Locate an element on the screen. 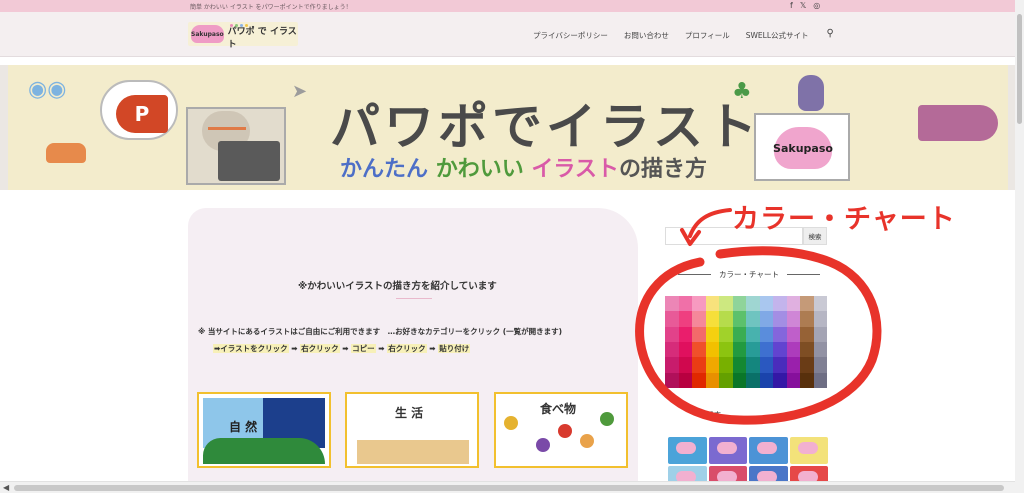 This screenshot has width=1024, height=493. step-right-click: 右クリック is located at coordinates (320, 348).